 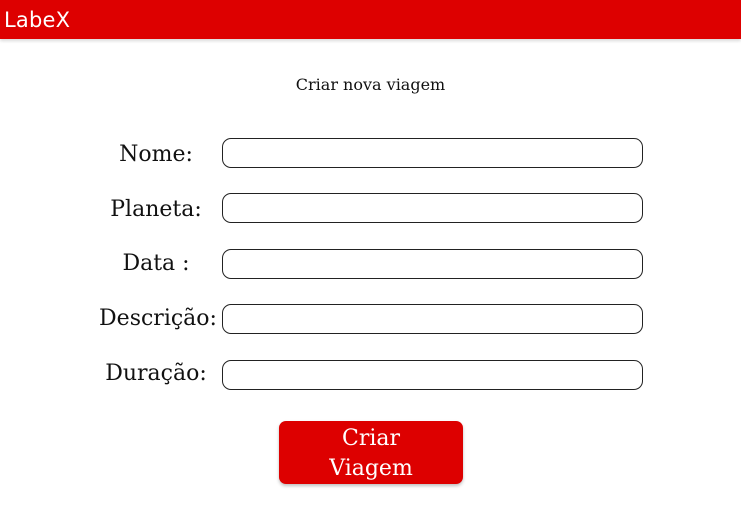 I want to click on description-label: Descrição:, so click(x=158, y=318).